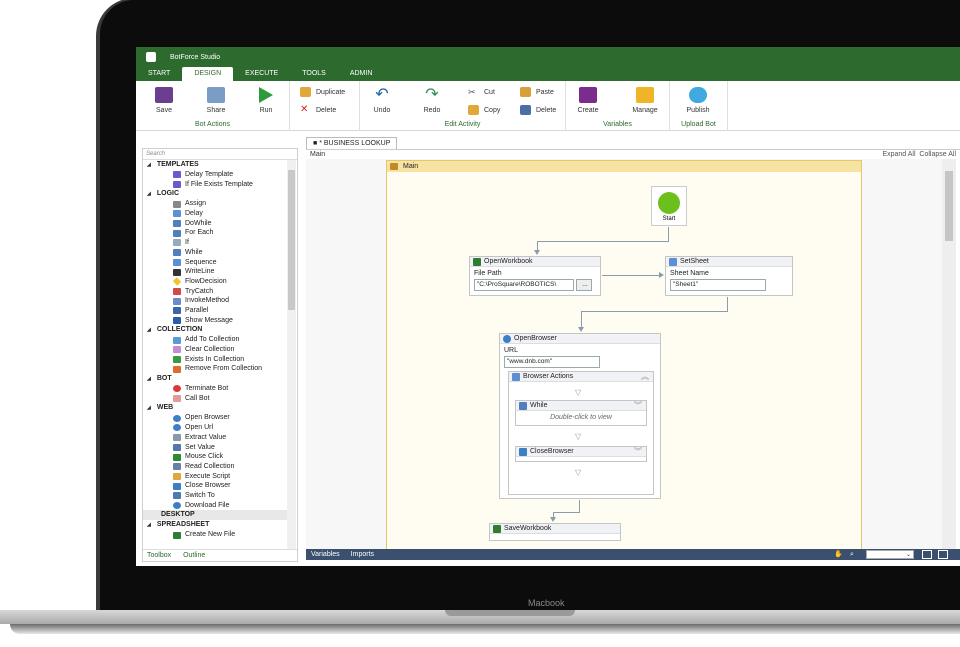 Image resolution: width=960 pixels, height=647 pixels. I want to click on toolbox-item: If, so click(216, 243).